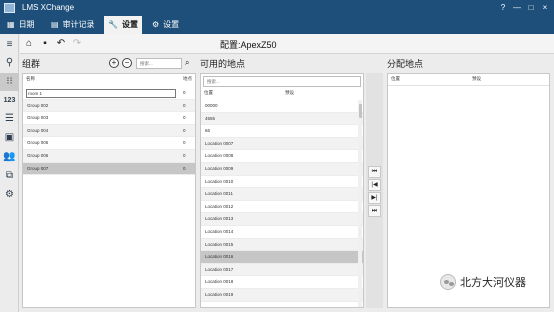 The image size is (554, 312). What do you see at coordinates (223, 64) in the screenshot?
I see `available-locations-title: 可用的地点` at bounding box center [223, 64].